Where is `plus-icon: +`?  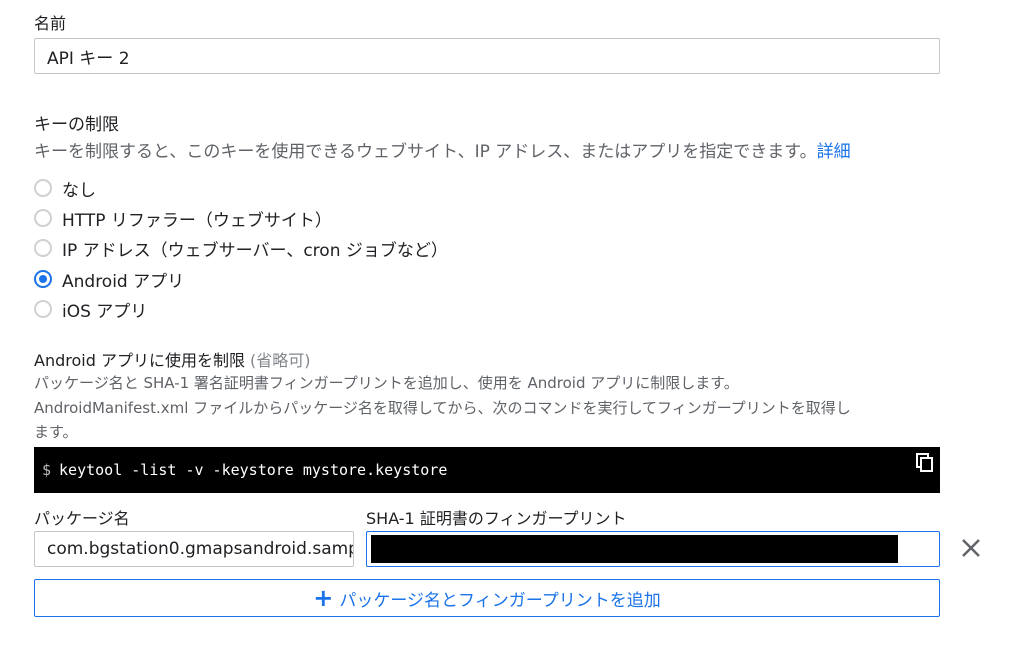 plus-icon: + is located at coordinates (323, 598).